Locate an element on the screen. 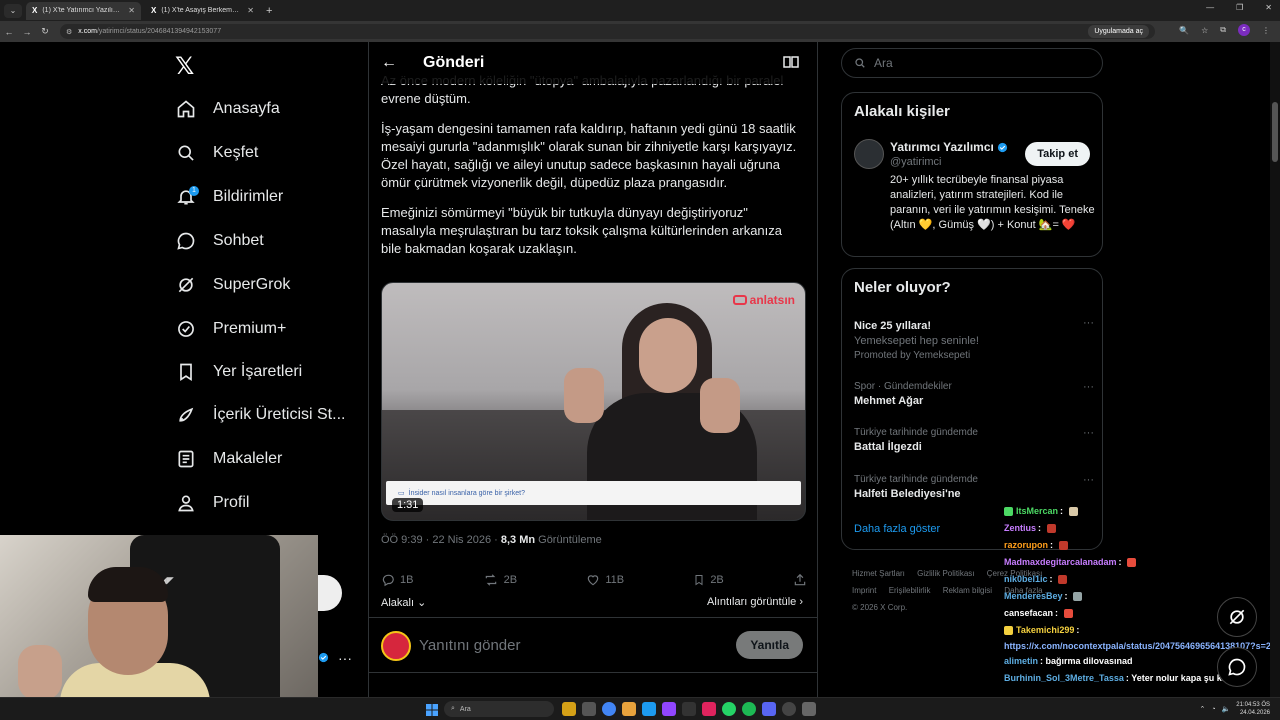 The height and width of the screenshot is (720, 1280). chrome-icon is located at coordinates (609, 709).